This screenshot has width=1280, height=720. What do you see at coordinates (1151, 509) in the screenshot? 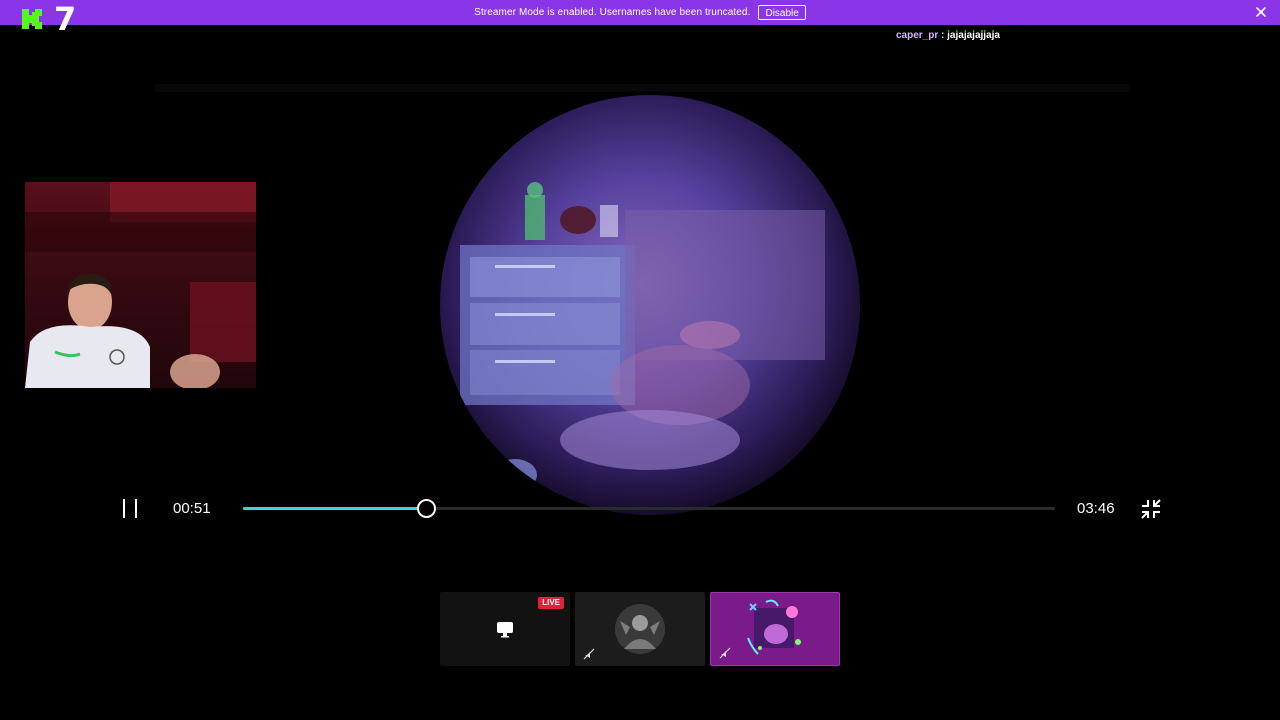
I see `exit-fullscreen-icon` at bounding box center [1151, 509].